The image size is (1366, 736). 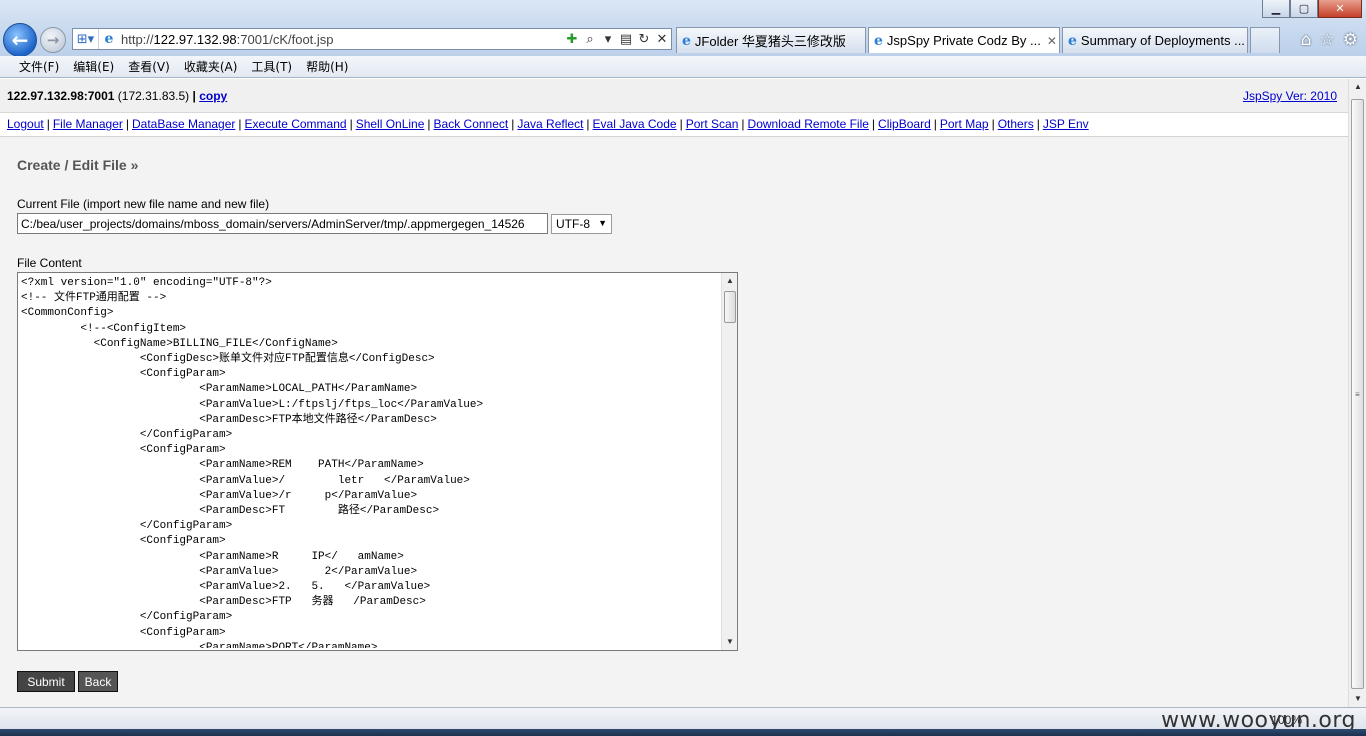 What do you see at coordinates (49, 263) in the screenshot?
I see `file-content-label: File Content` at bounding box center [49, 263].